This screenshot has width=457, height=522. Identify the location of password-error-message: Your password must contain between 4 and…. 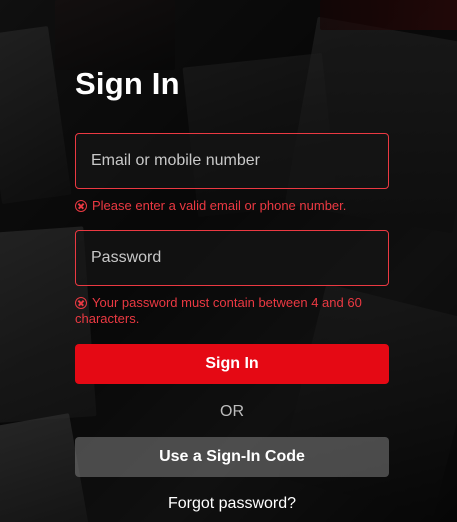
(232, 311).